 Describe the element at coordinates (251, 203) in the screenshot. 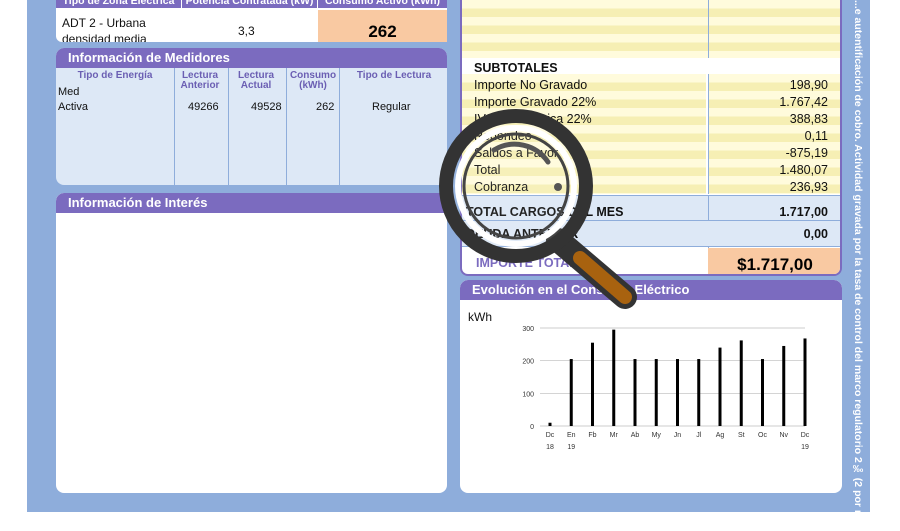

I see `interes-title: Información de Interés` at that location.